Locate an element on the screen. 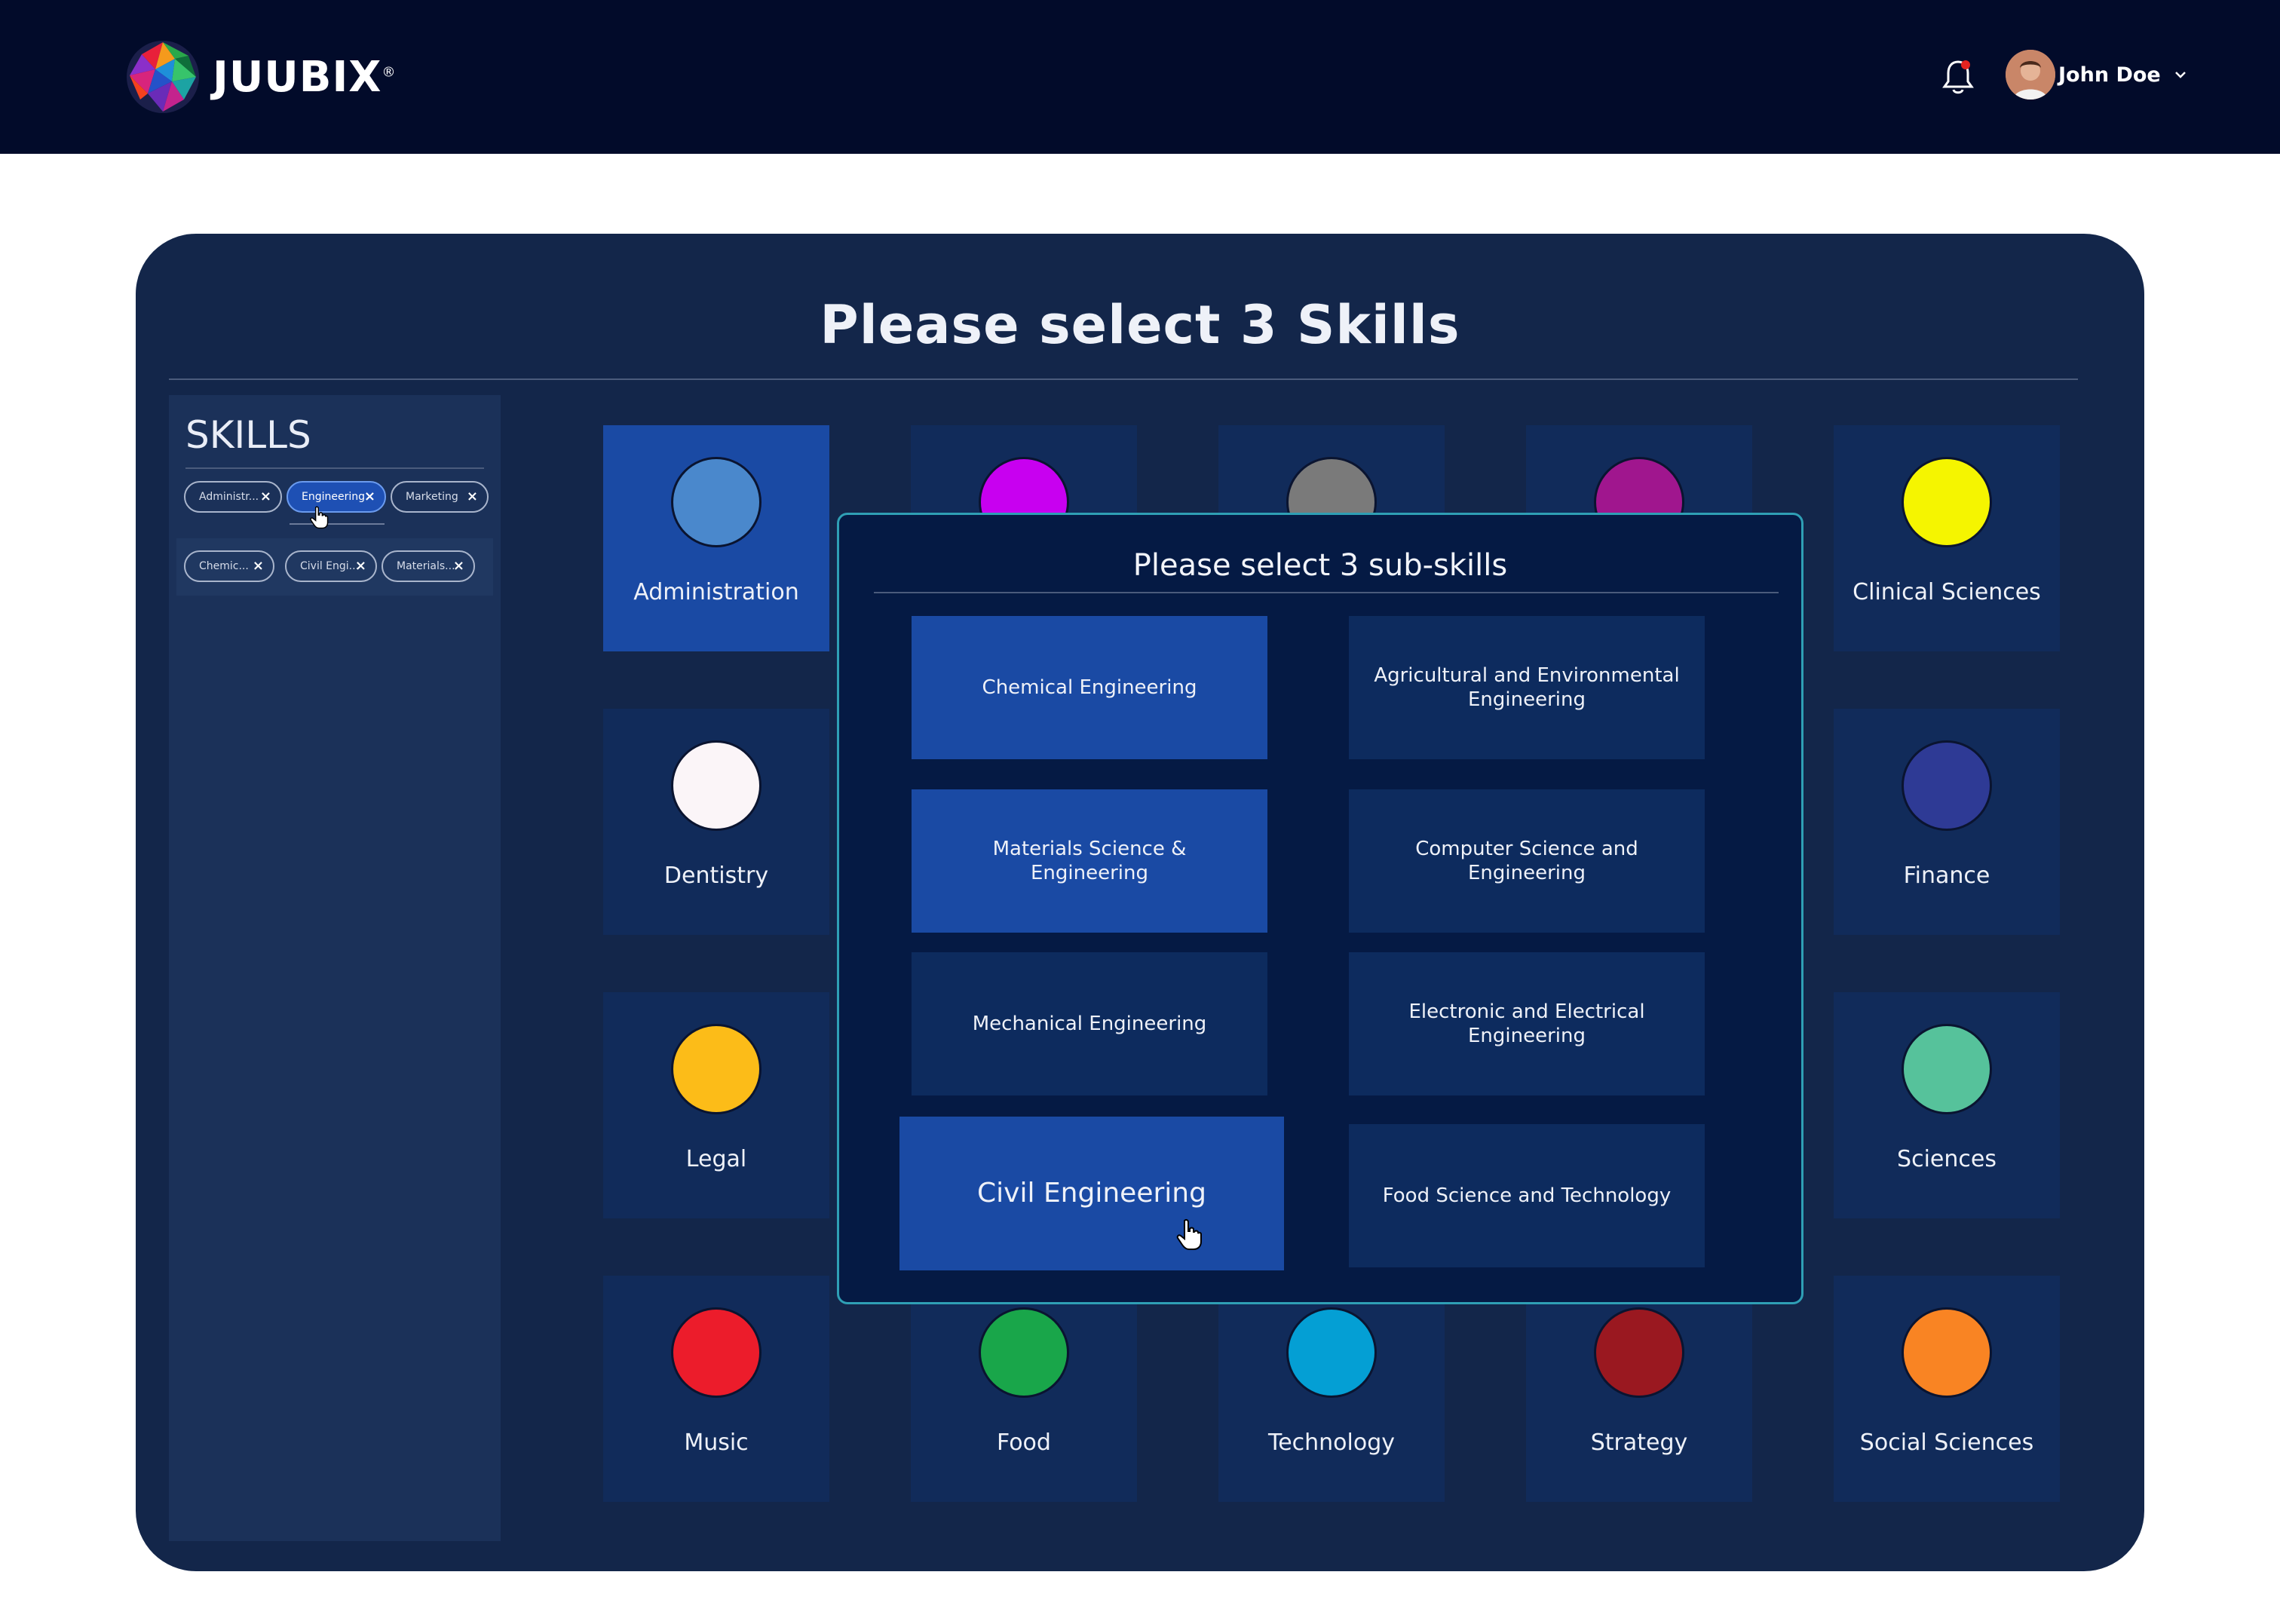 This screenshot has height=1624, width=2280. subskill-label: Food Science and Technology is located at coordinates (1527, 1196).